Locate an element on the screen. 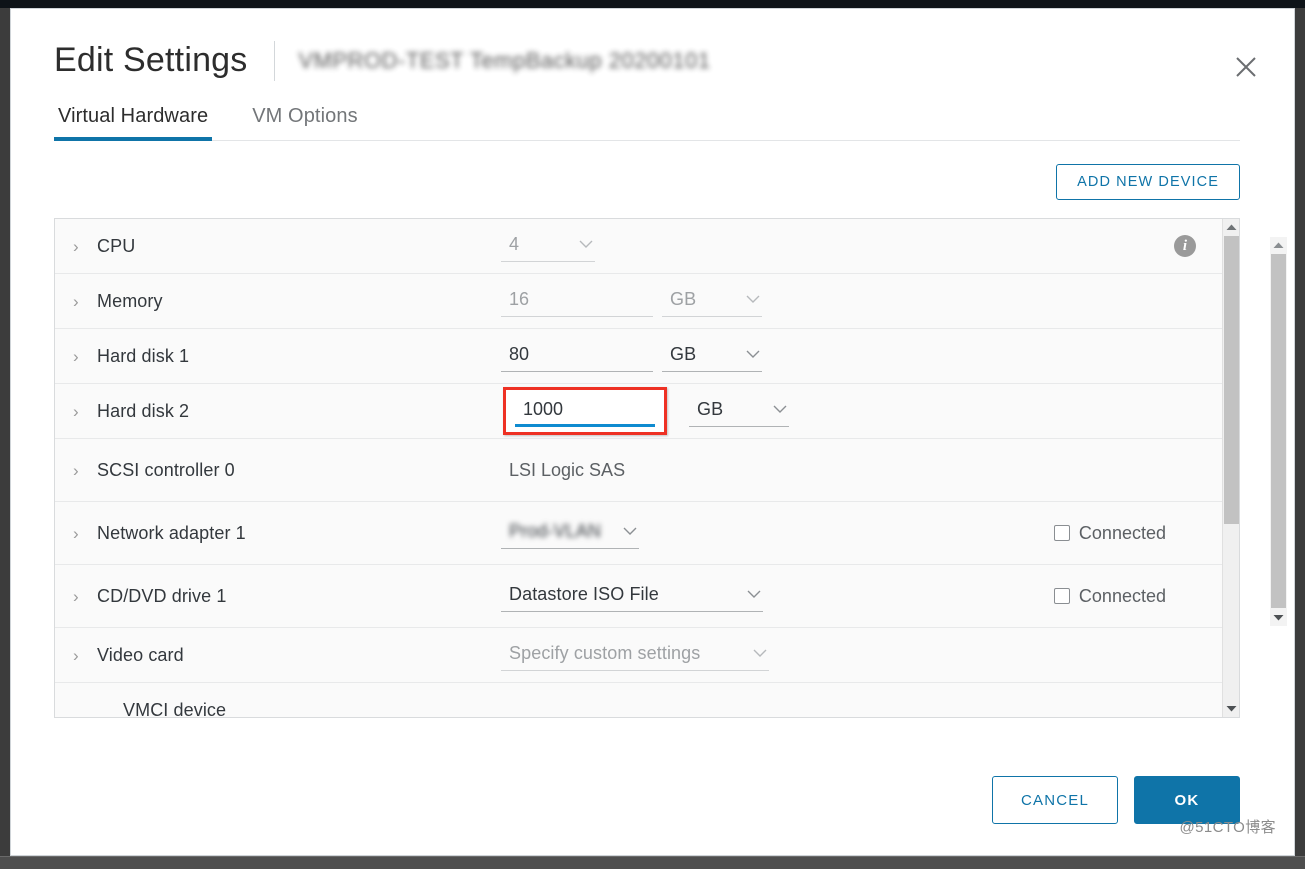 This screenshot has height=869, width=1305. cd-dvd-drive-1-connected-cell: Connected is located at coordinates (1137, 596).